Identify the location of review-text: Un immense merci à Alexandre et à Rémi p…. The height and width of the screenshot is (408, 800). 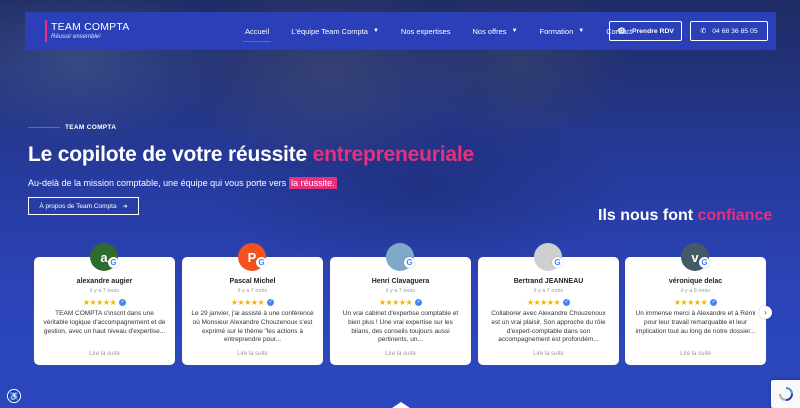
(695, 322).